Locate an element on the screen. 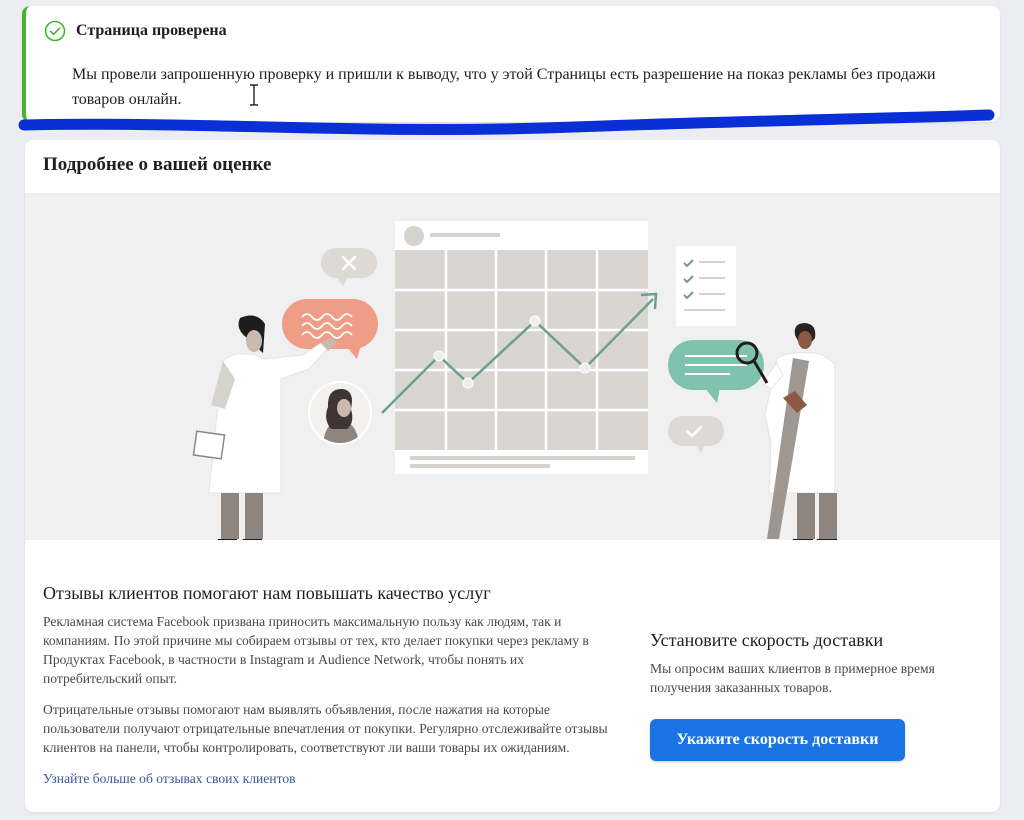 The height and width of the screenshot is (820, 1024). set-delivery-speed-button: Укажите скорость доставки is located at coordinates (777, 740).